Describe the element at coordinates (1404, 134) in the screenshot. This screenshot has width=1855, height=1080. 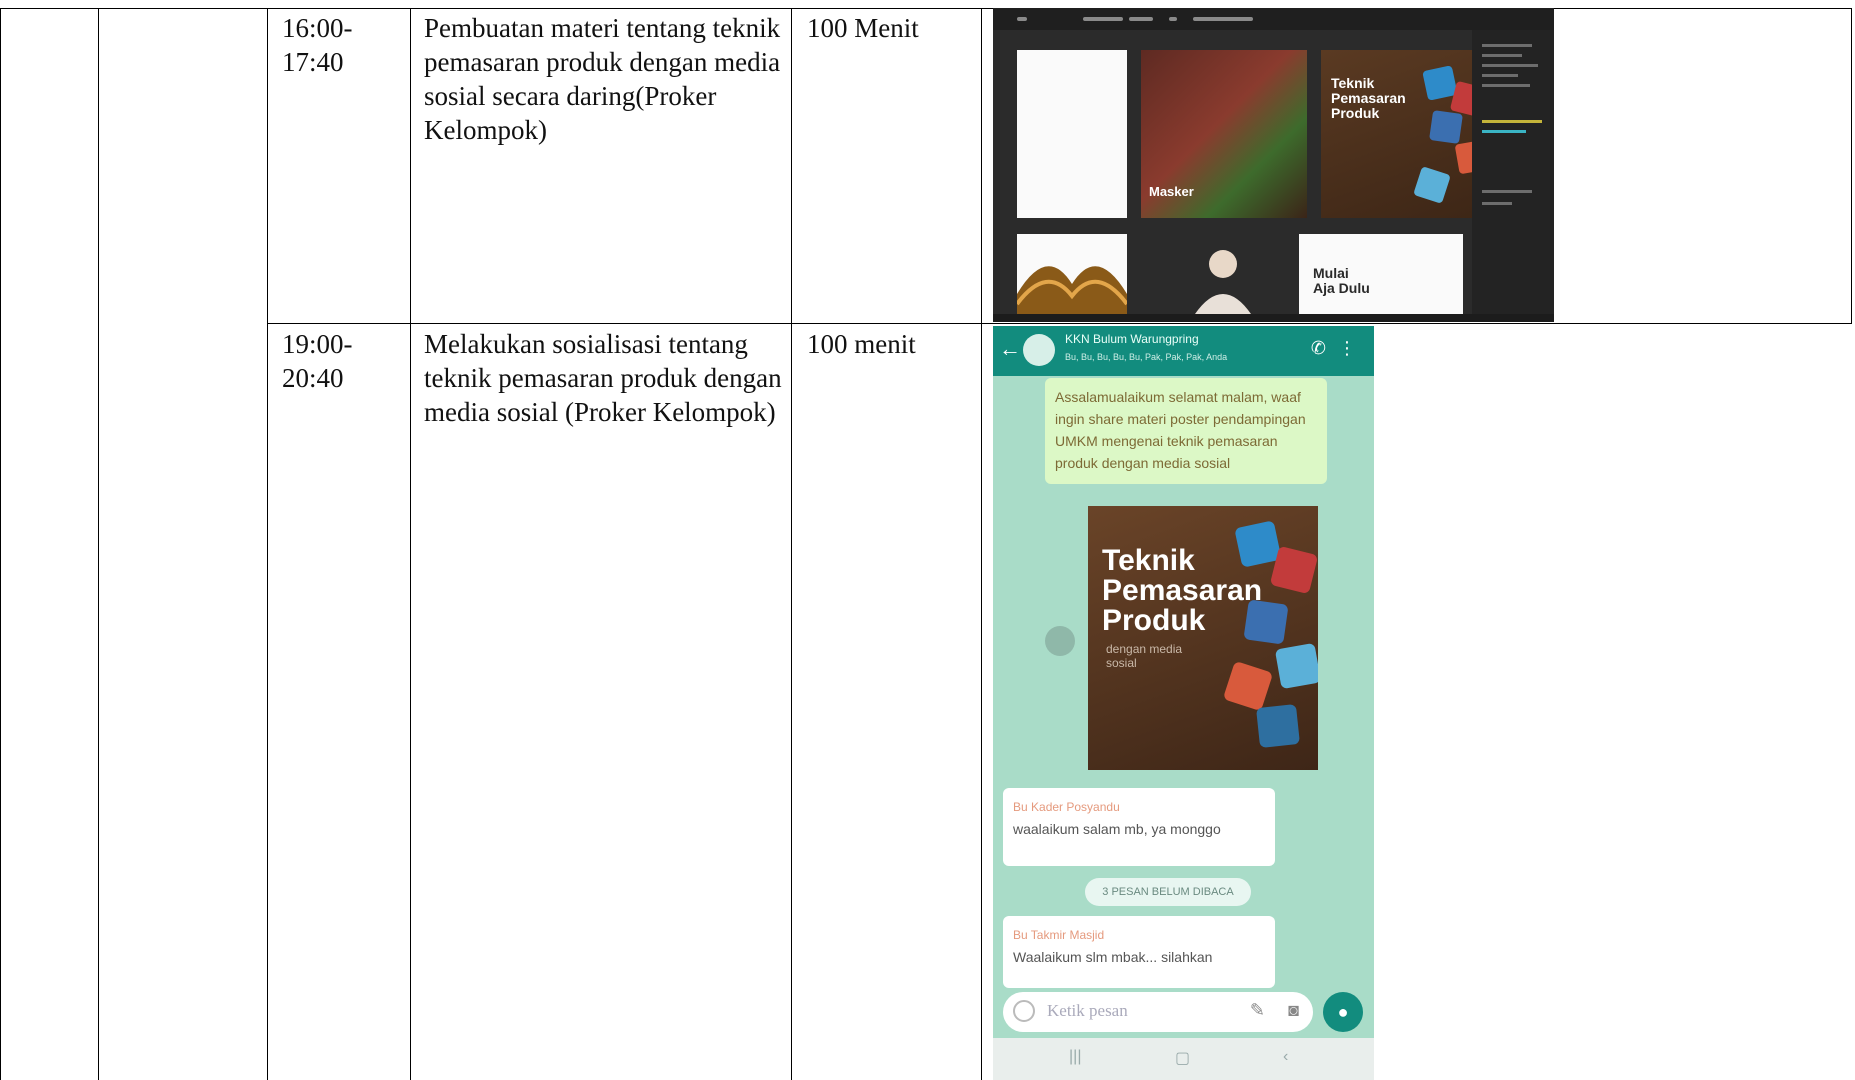
I see `teknik-poster-artboard: Teknik Pemasaran Produk` at that location.